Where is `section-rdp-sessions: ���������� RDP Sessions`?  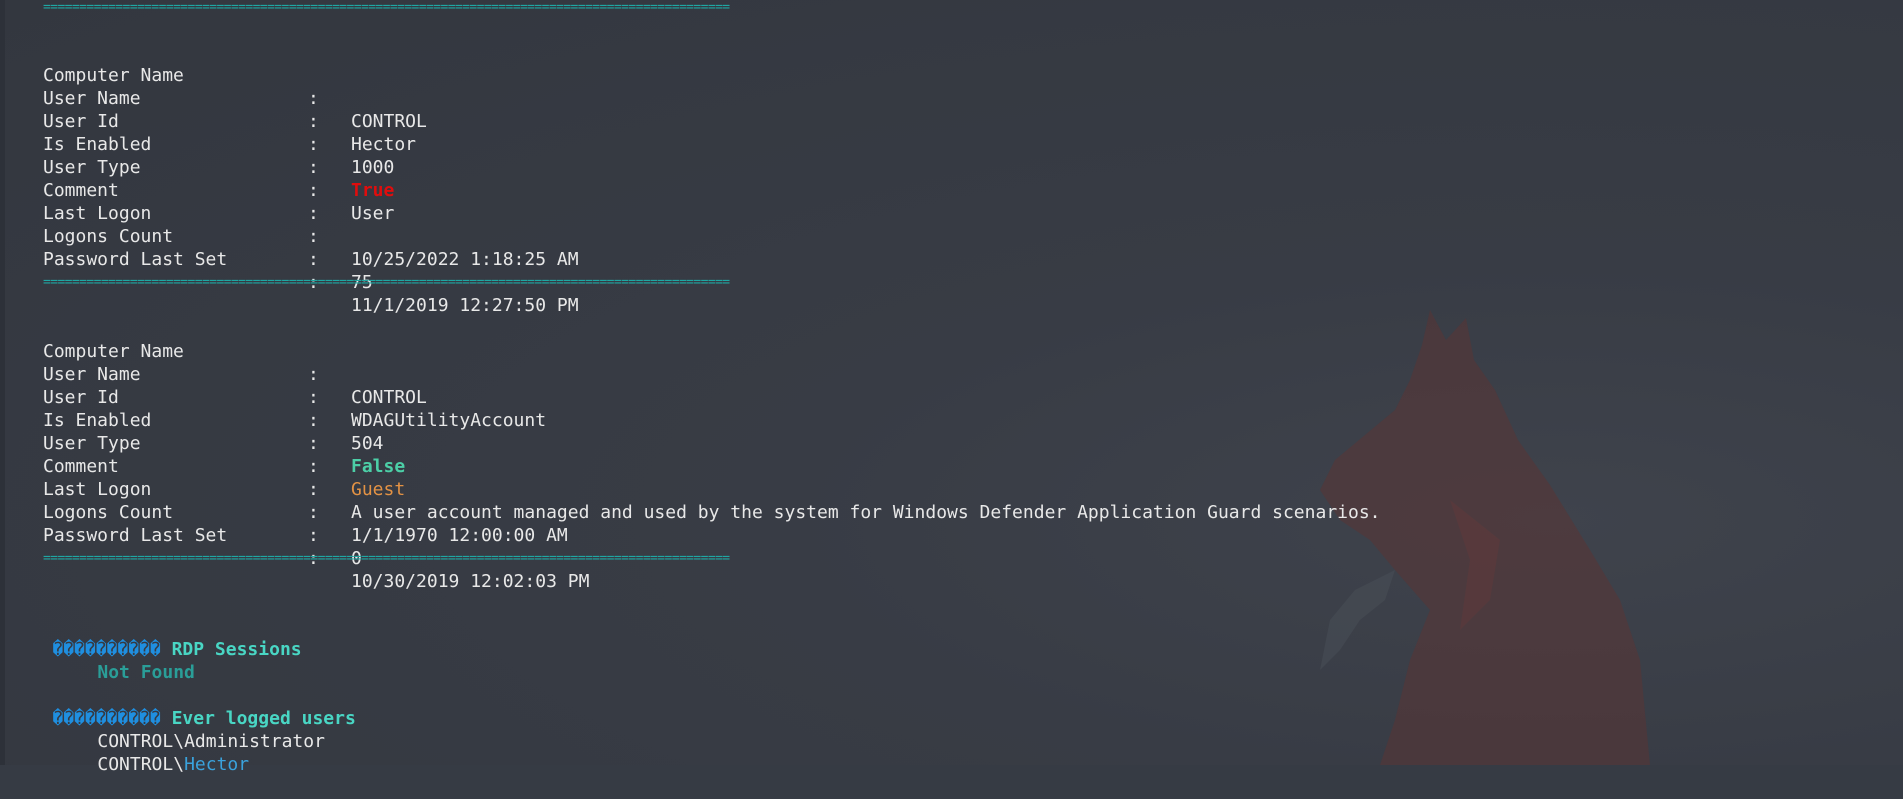 section-rdp-sessions: ���������� RDP Sessions is located at coordinates (155, 637).